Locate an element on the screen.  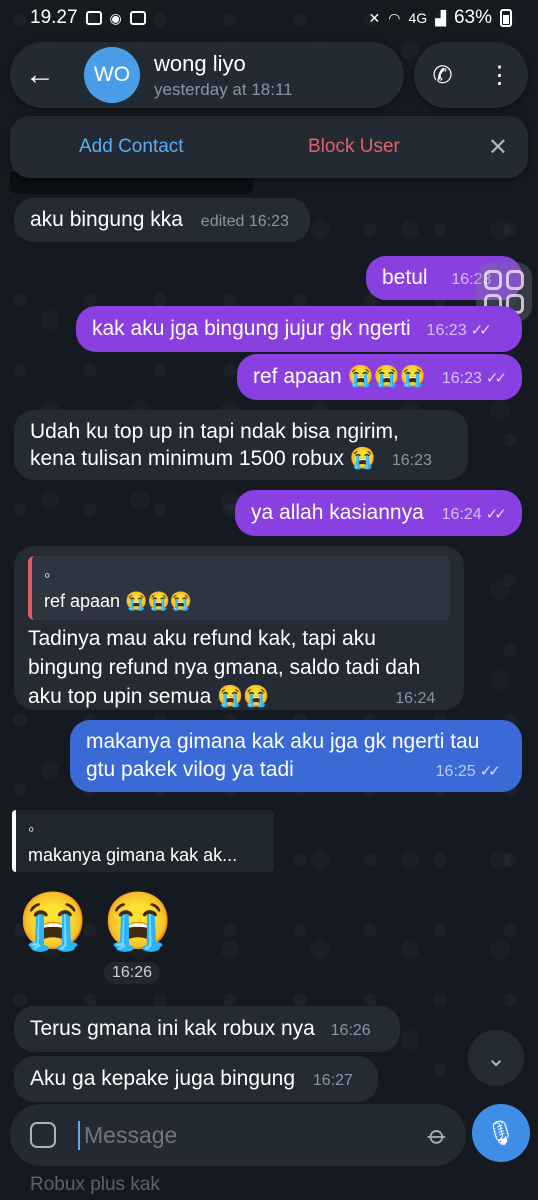
message-text: Aku ga kepake juga bingung is located at coordinates (163, 1078).